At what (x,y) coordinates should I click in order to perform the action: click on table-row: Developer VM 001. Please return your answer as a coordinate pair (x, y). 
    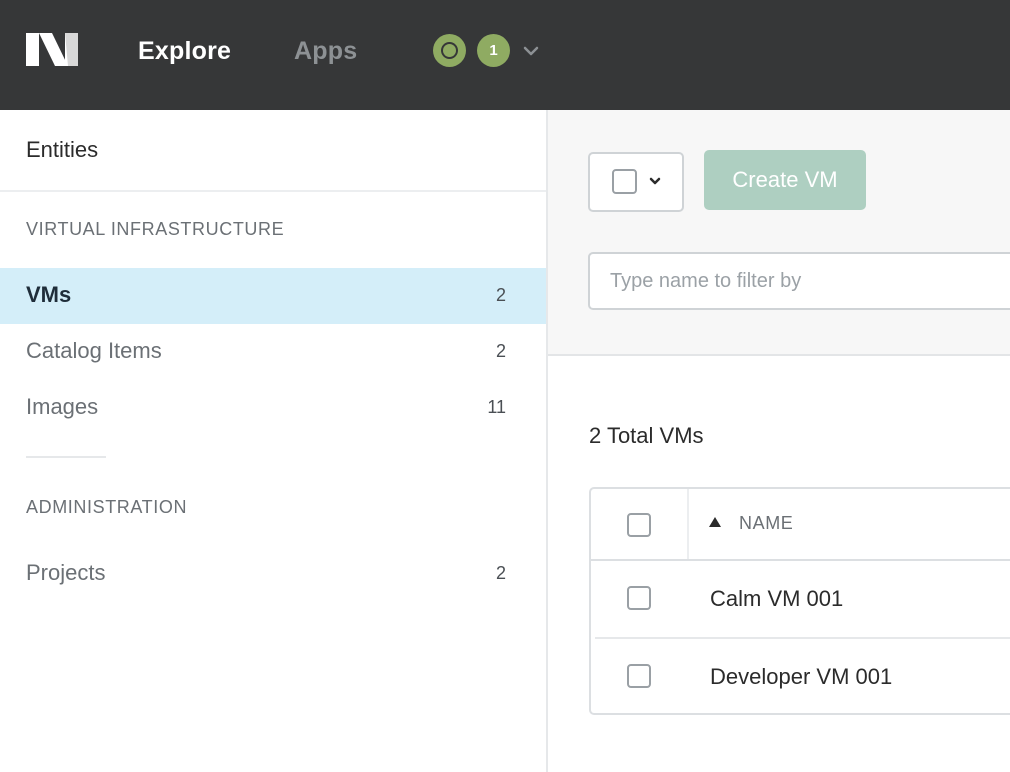
    Looking at the image, I should click on (802, 677).